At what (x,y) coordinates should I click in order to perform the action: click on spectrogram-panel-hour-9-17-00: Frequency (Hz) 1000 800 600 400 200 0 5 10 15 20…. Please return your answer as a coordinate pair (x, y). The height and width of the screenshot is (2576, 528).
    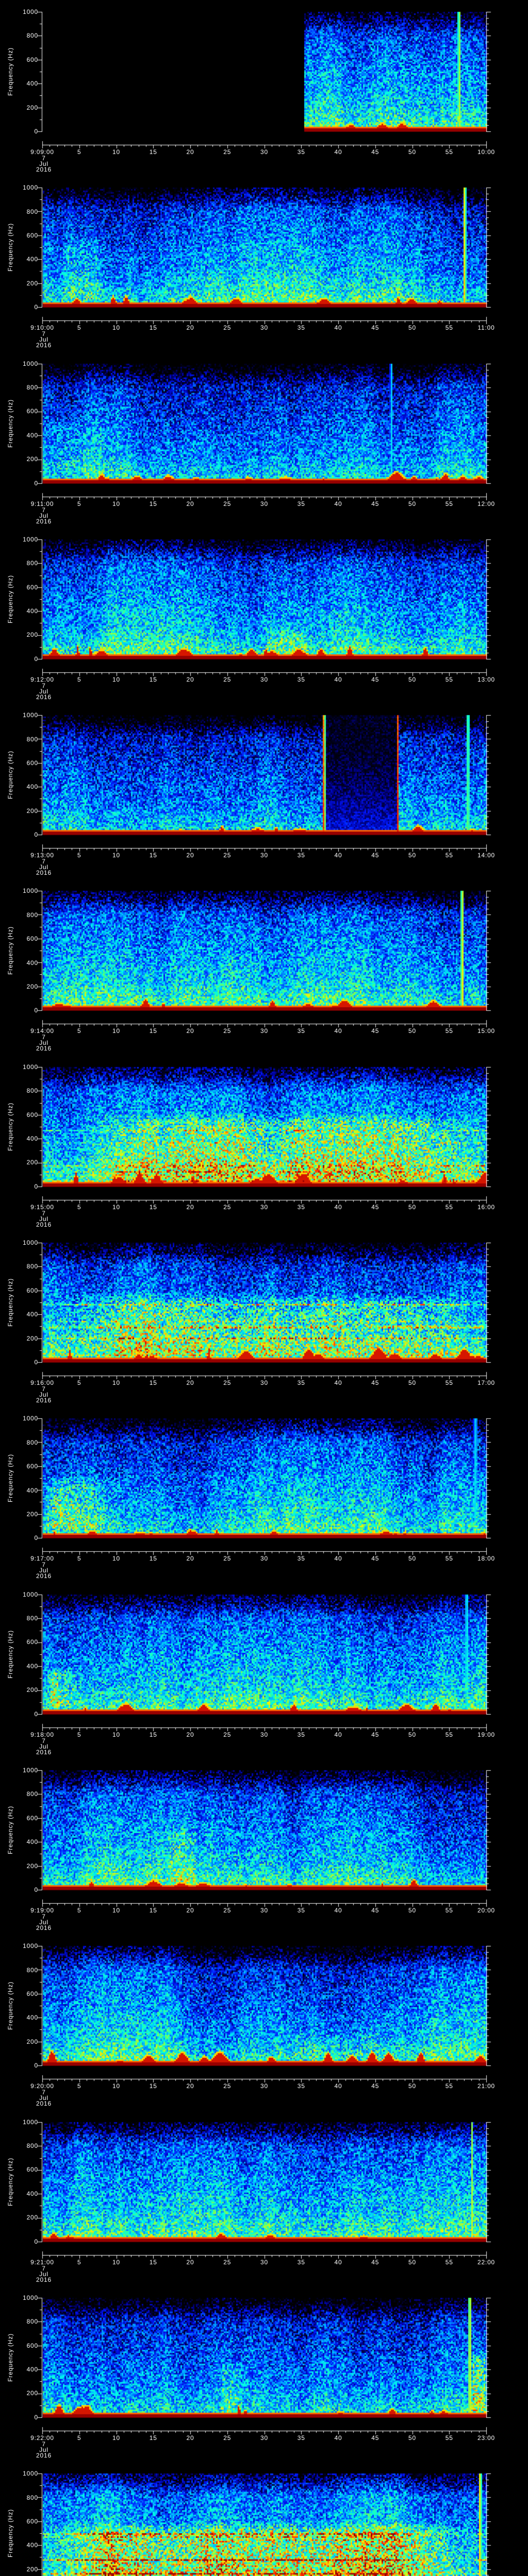
    Looking at the image, I should click on (264, 1494).